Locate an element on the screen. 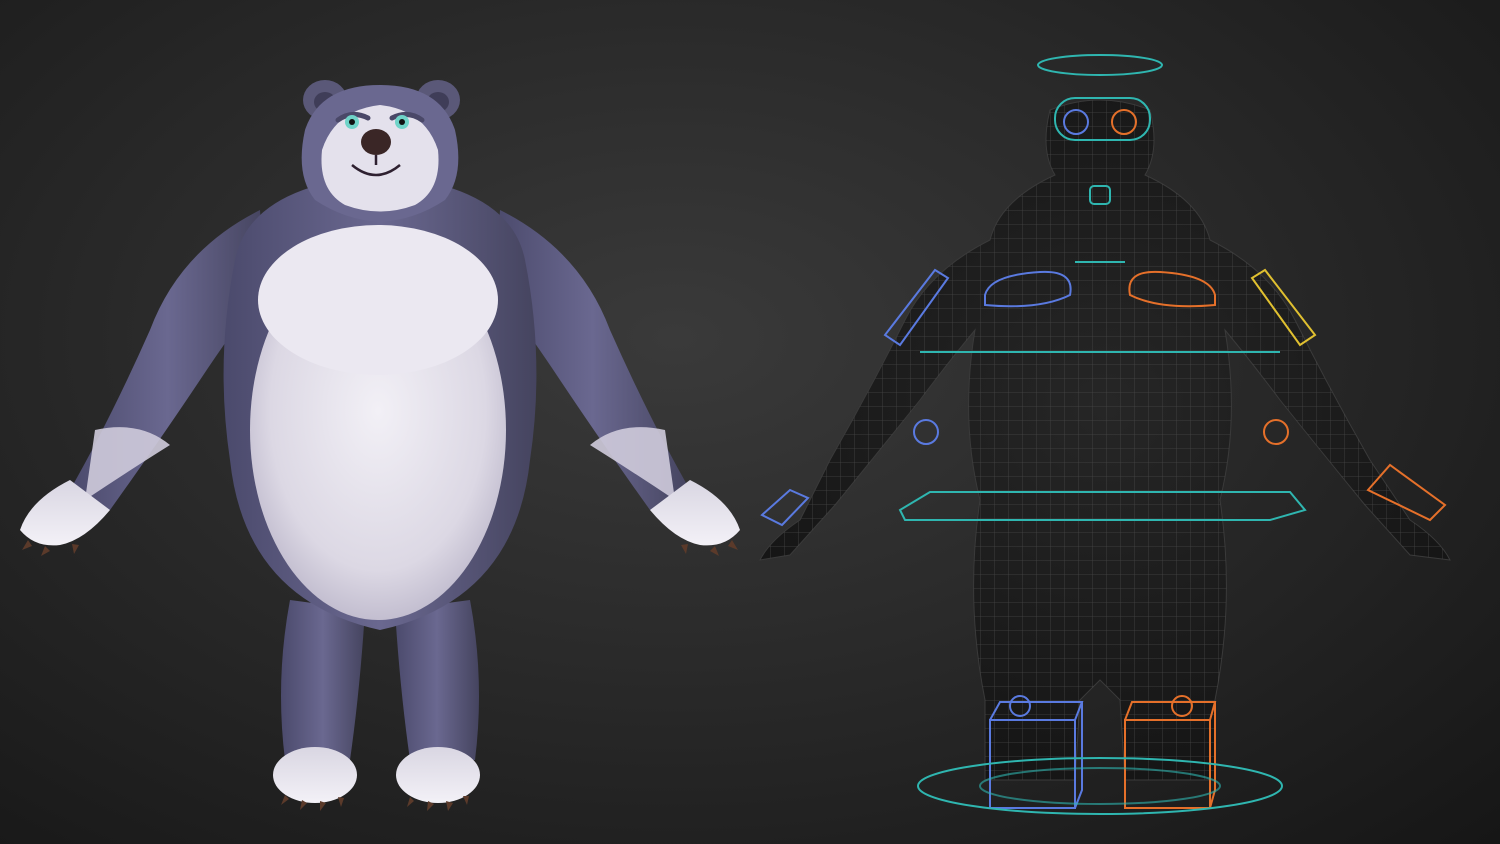 This screenshot has width=1500, height=844. root-control is located at coordinates (1100, 786).